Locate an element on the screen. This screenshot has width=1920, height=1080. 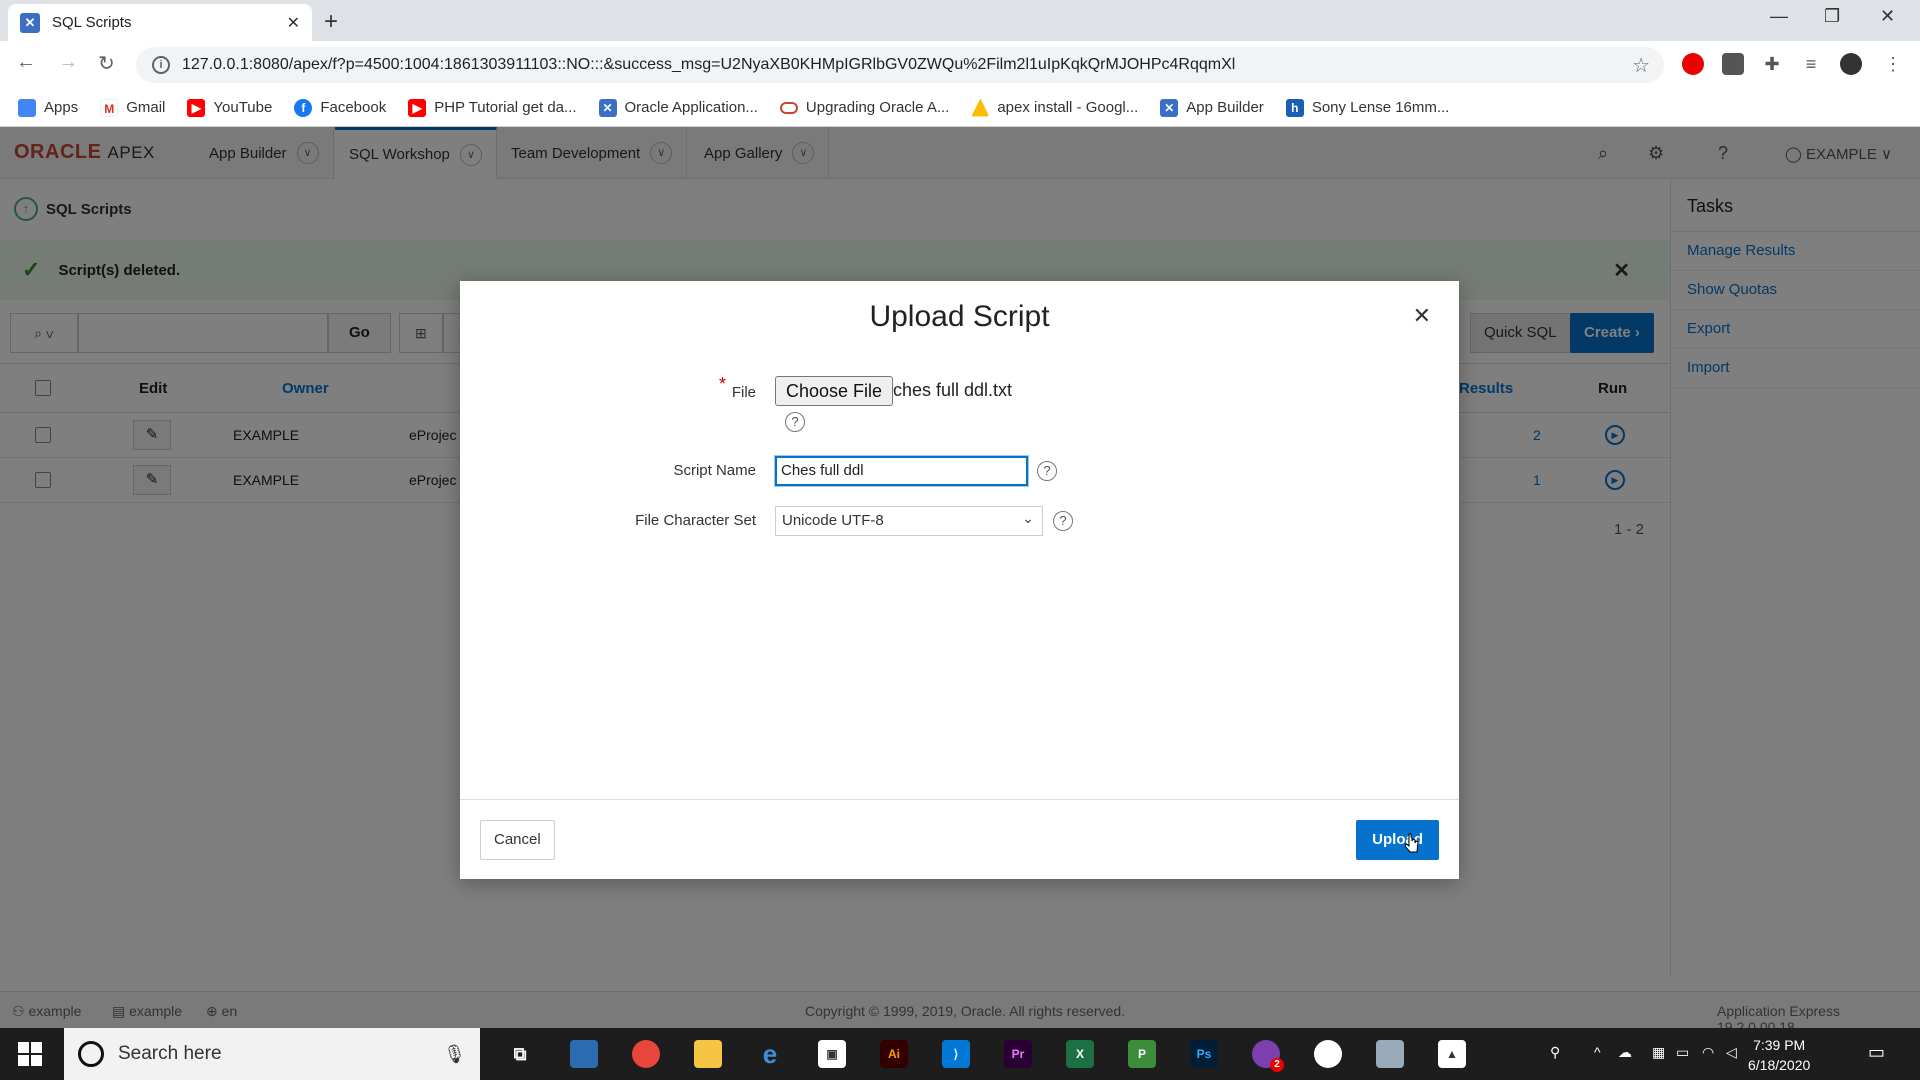
selected-file-name: ches full ddl.txt is located at coordinates (953, 390).